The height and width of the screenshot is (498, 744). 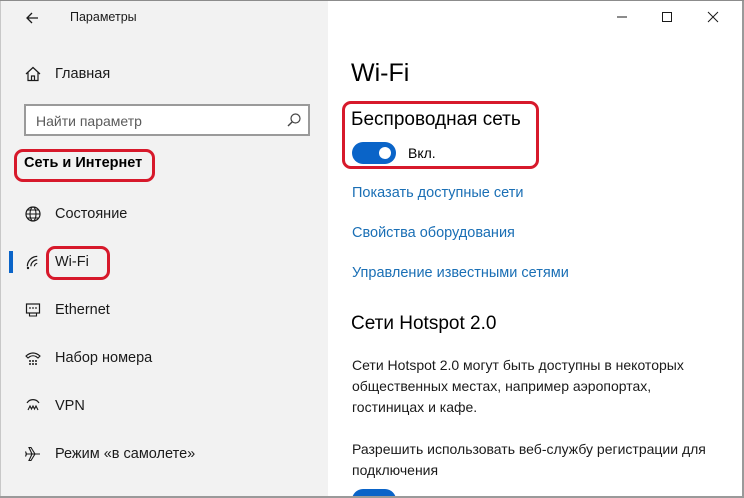 What do you see at coordinates (380, 73) in the screenshot?
I see `page-title: Wi-Fi` at bounding box center [380, 73].